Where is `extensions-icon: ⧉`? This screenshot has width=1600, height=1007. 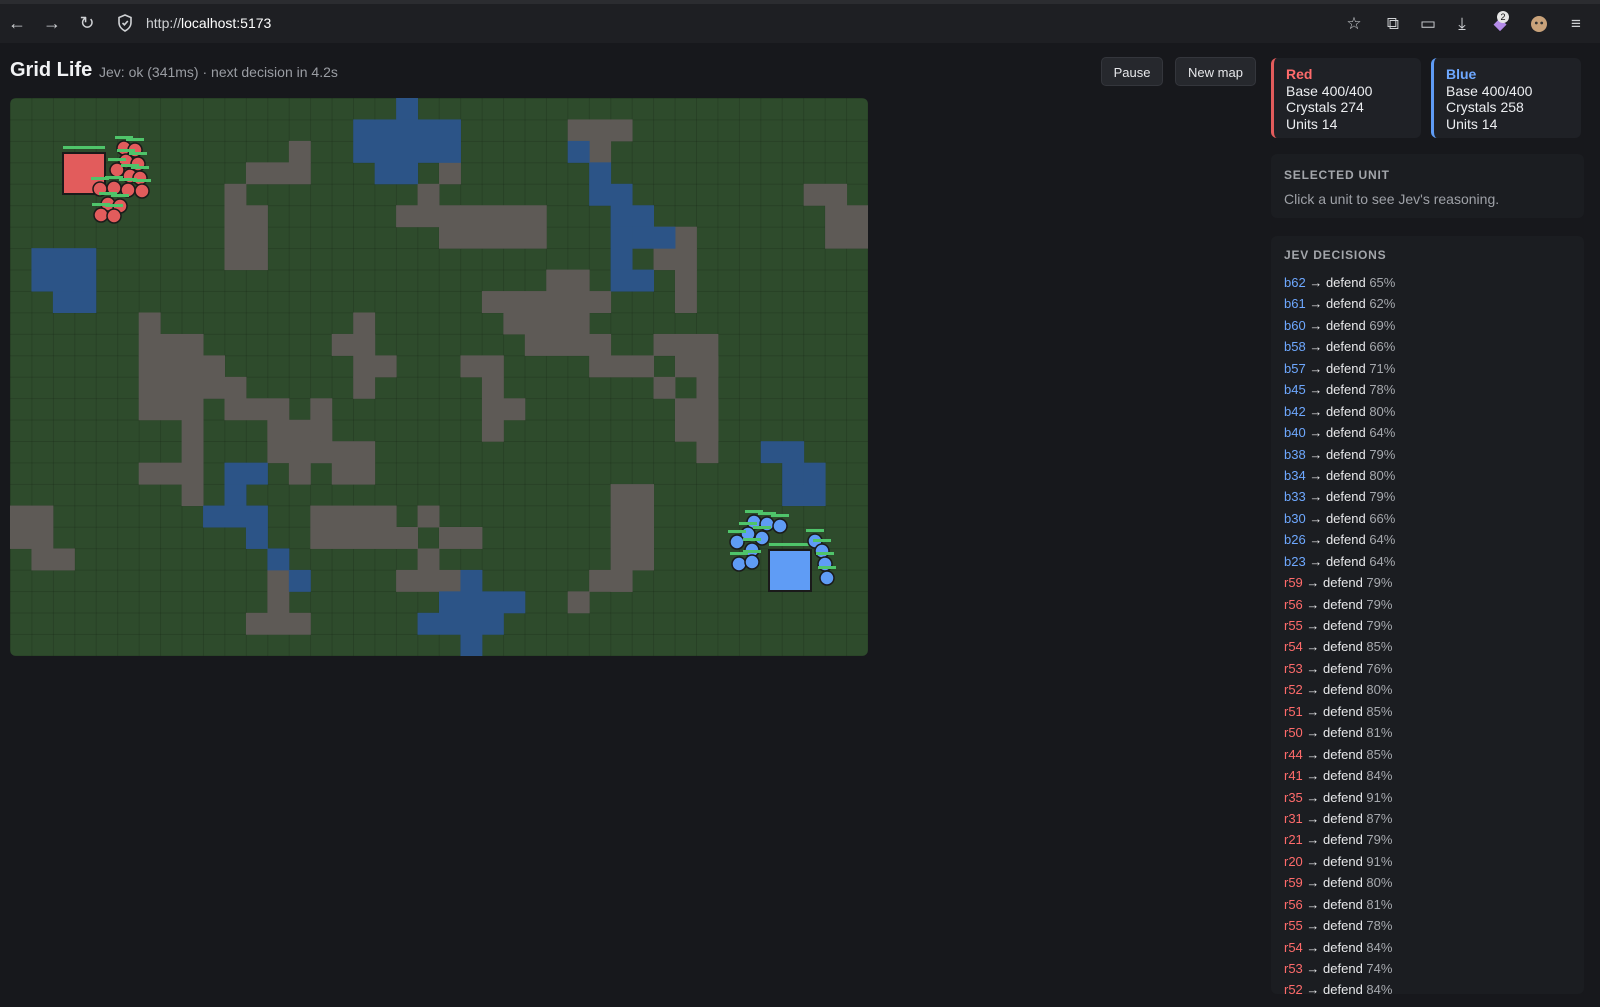 extensions-icon: ⧉ is located at coordinates (1393, 24).